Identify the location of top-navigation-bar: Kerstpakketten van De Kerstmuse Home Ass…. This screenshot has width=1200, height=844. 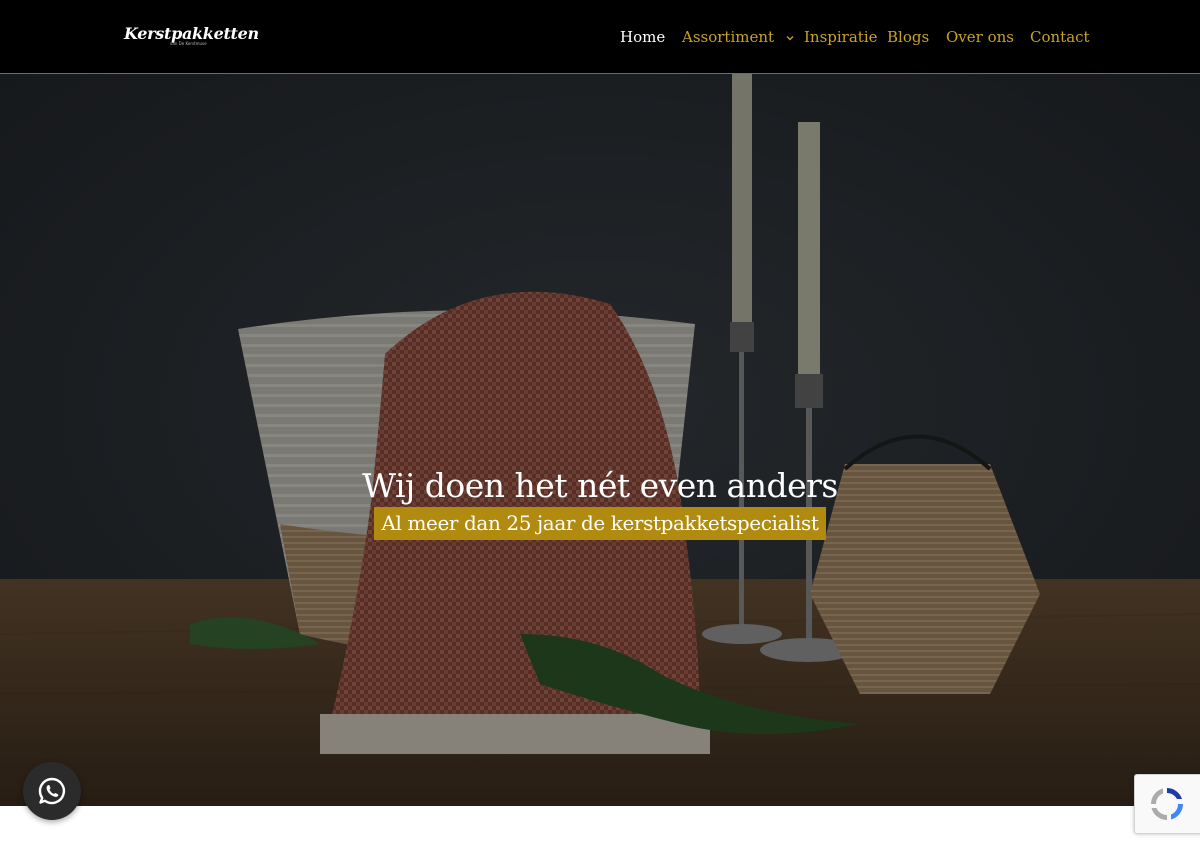
(600, 37).